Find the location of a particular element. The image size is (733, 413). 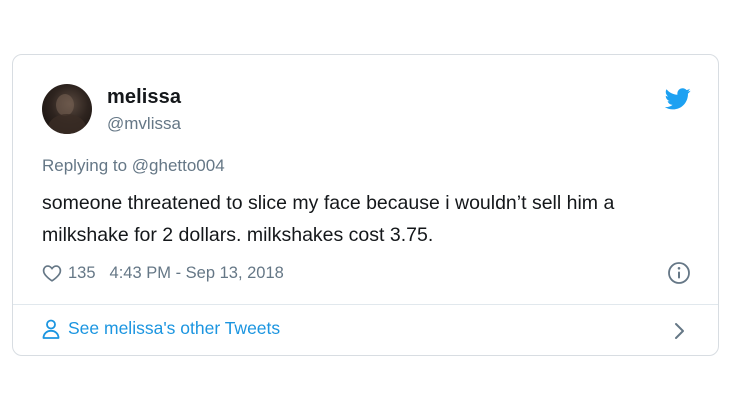

tweet-meta: 135 4:43 PM - Sep 13, 2018 is located at coordinates (163, 273).